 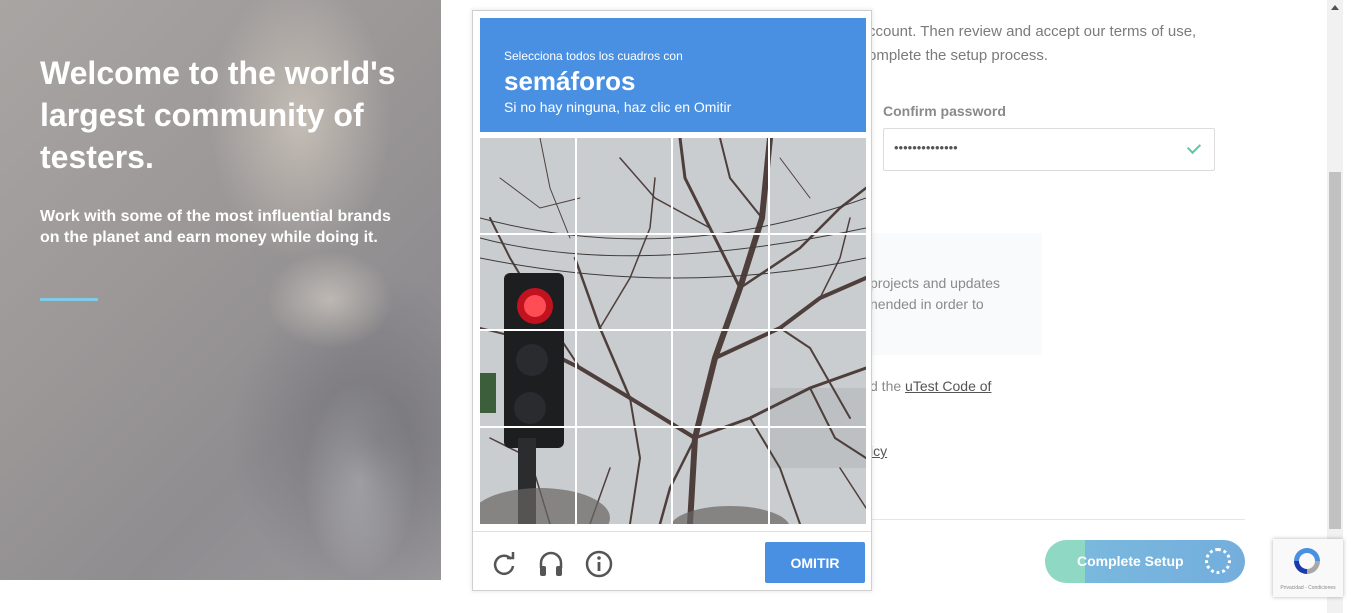 What do you see at coordinates (1049, 149) in the screenshot?
I see `confirm-password-field: ••••••••••••••` at bounding box center [1049, 149].